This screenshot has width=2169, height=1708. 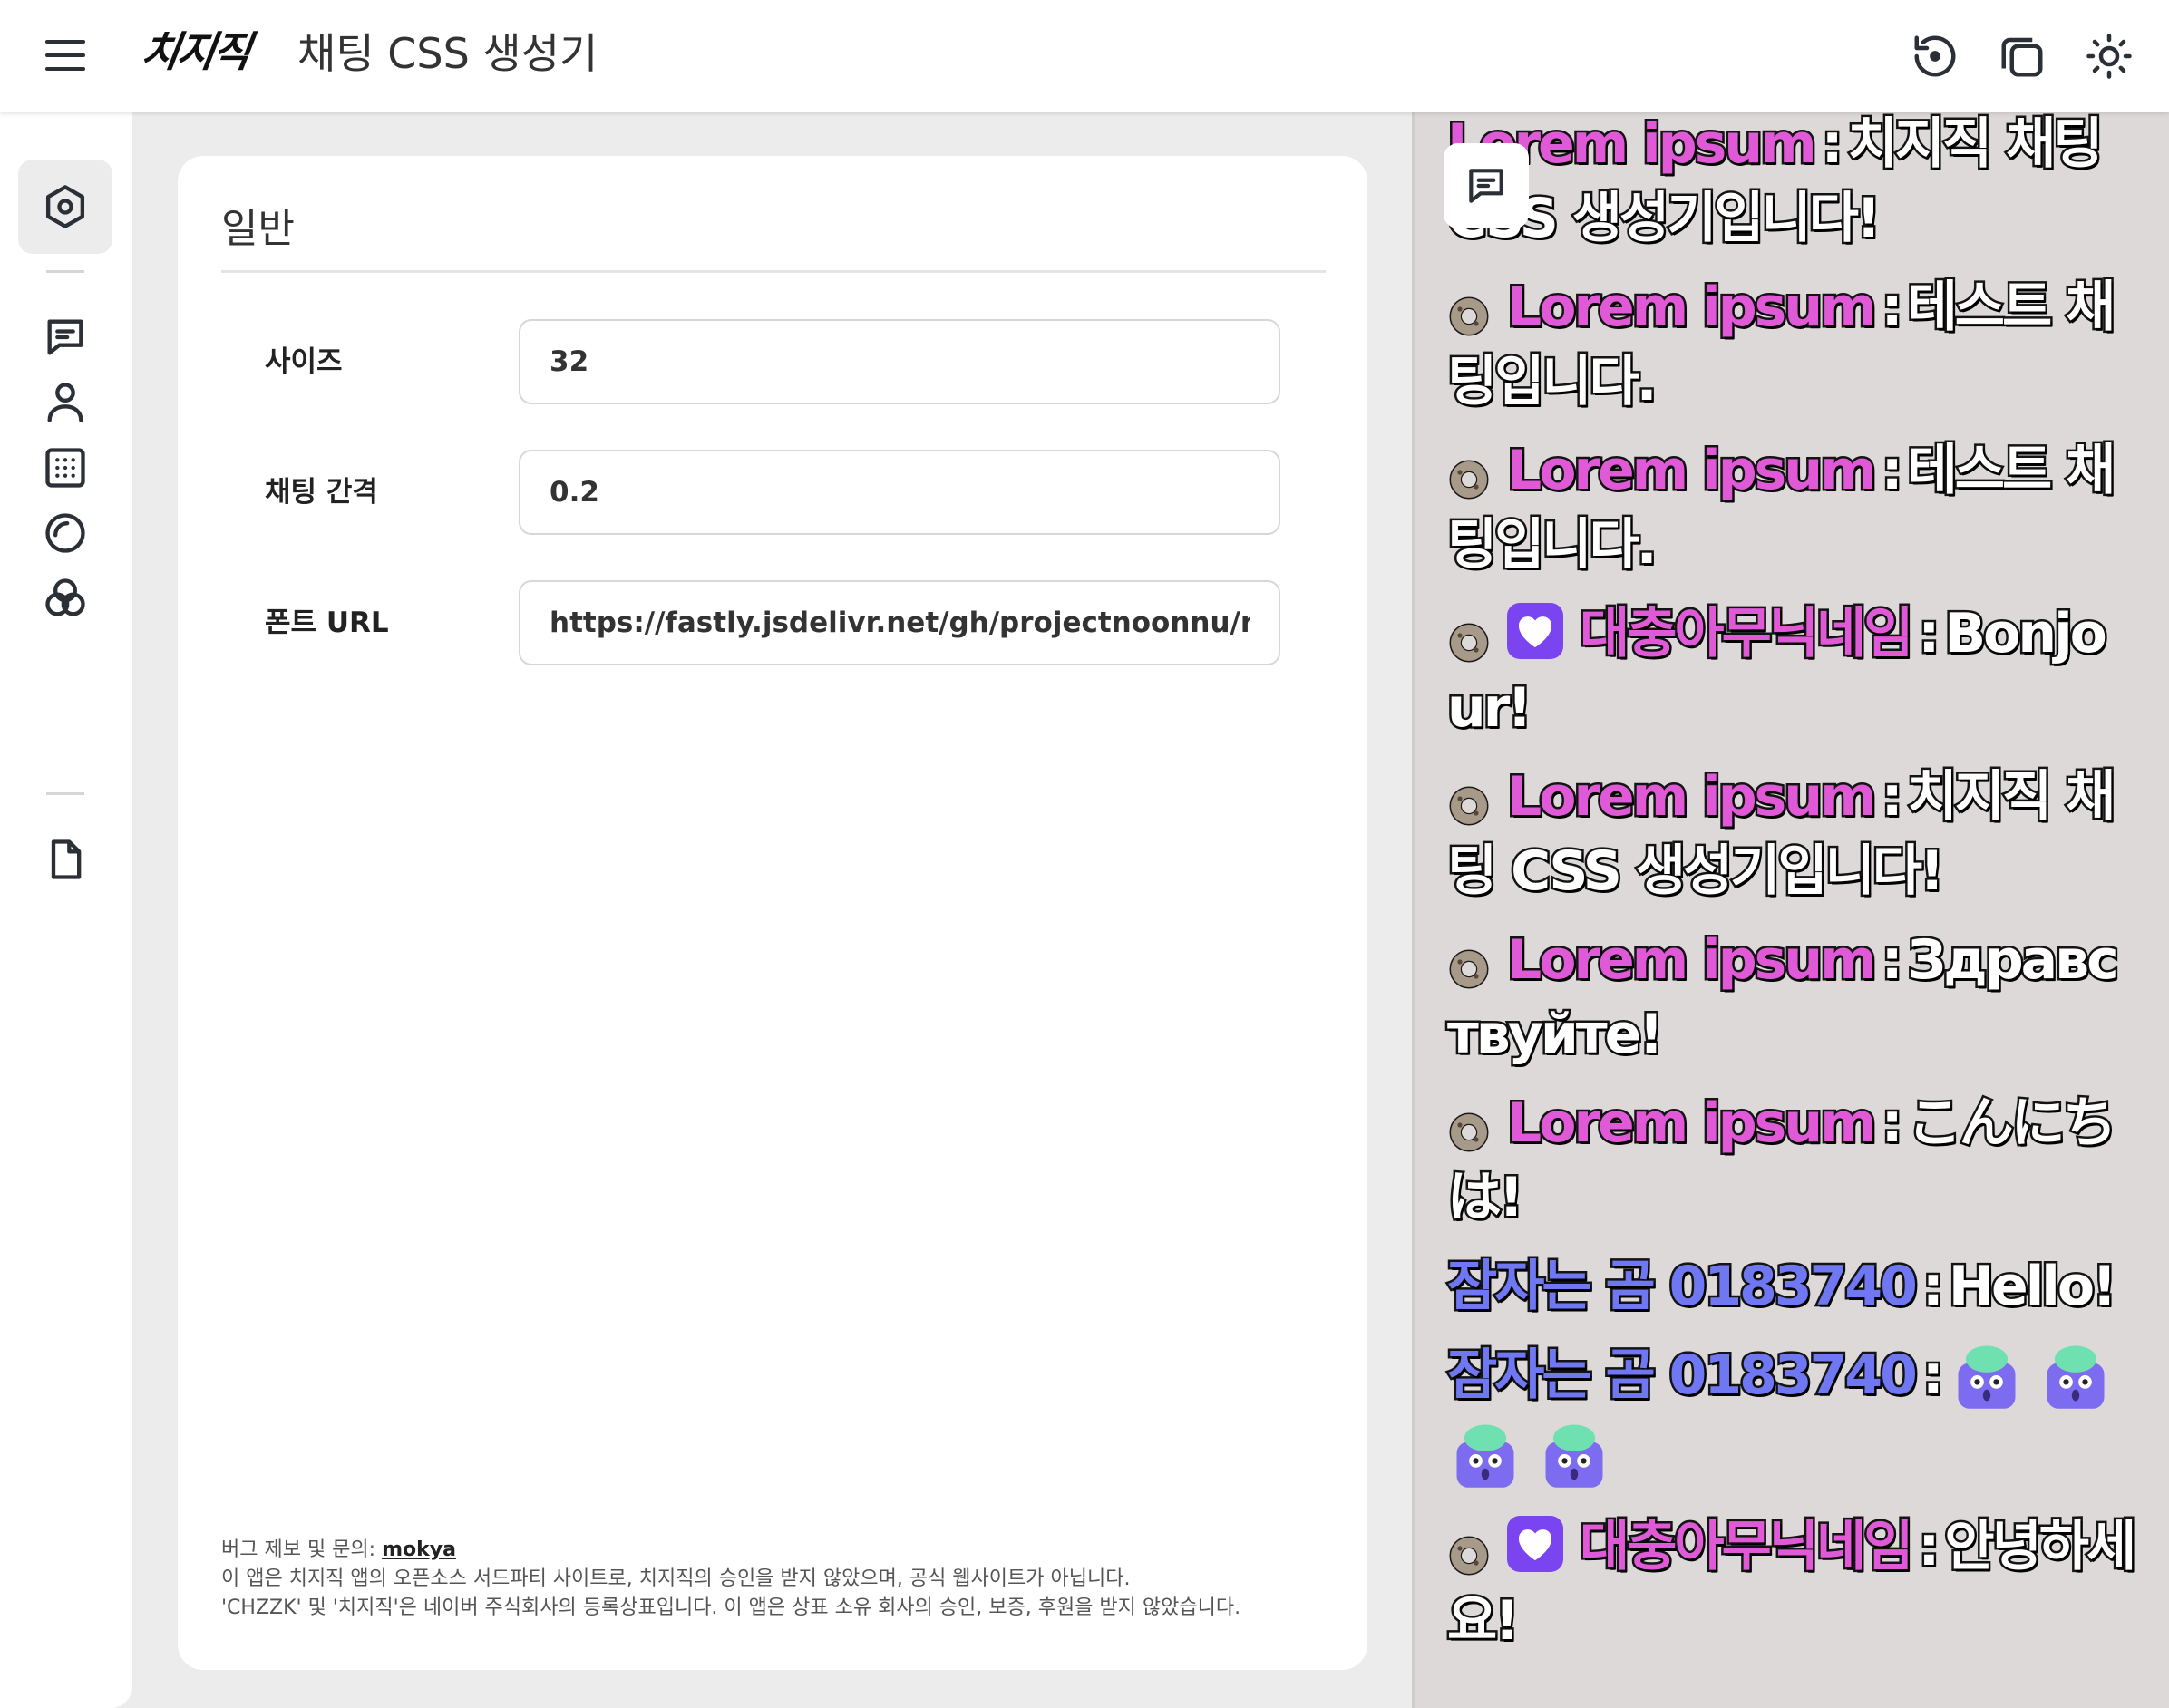 I want to click on copy-icon, so click(x=2022, y=57).